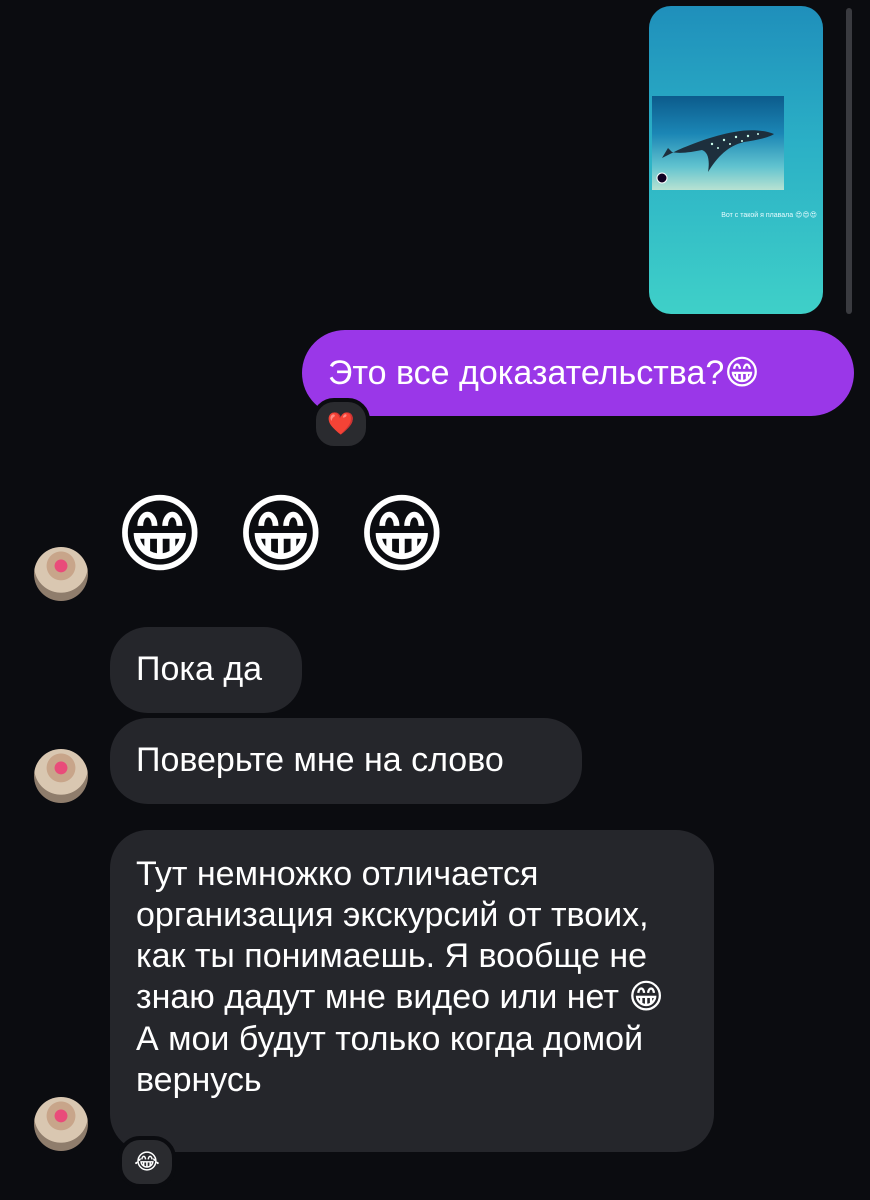  I want to click on grinning-emoji-3: 😁, so click(402, 535).